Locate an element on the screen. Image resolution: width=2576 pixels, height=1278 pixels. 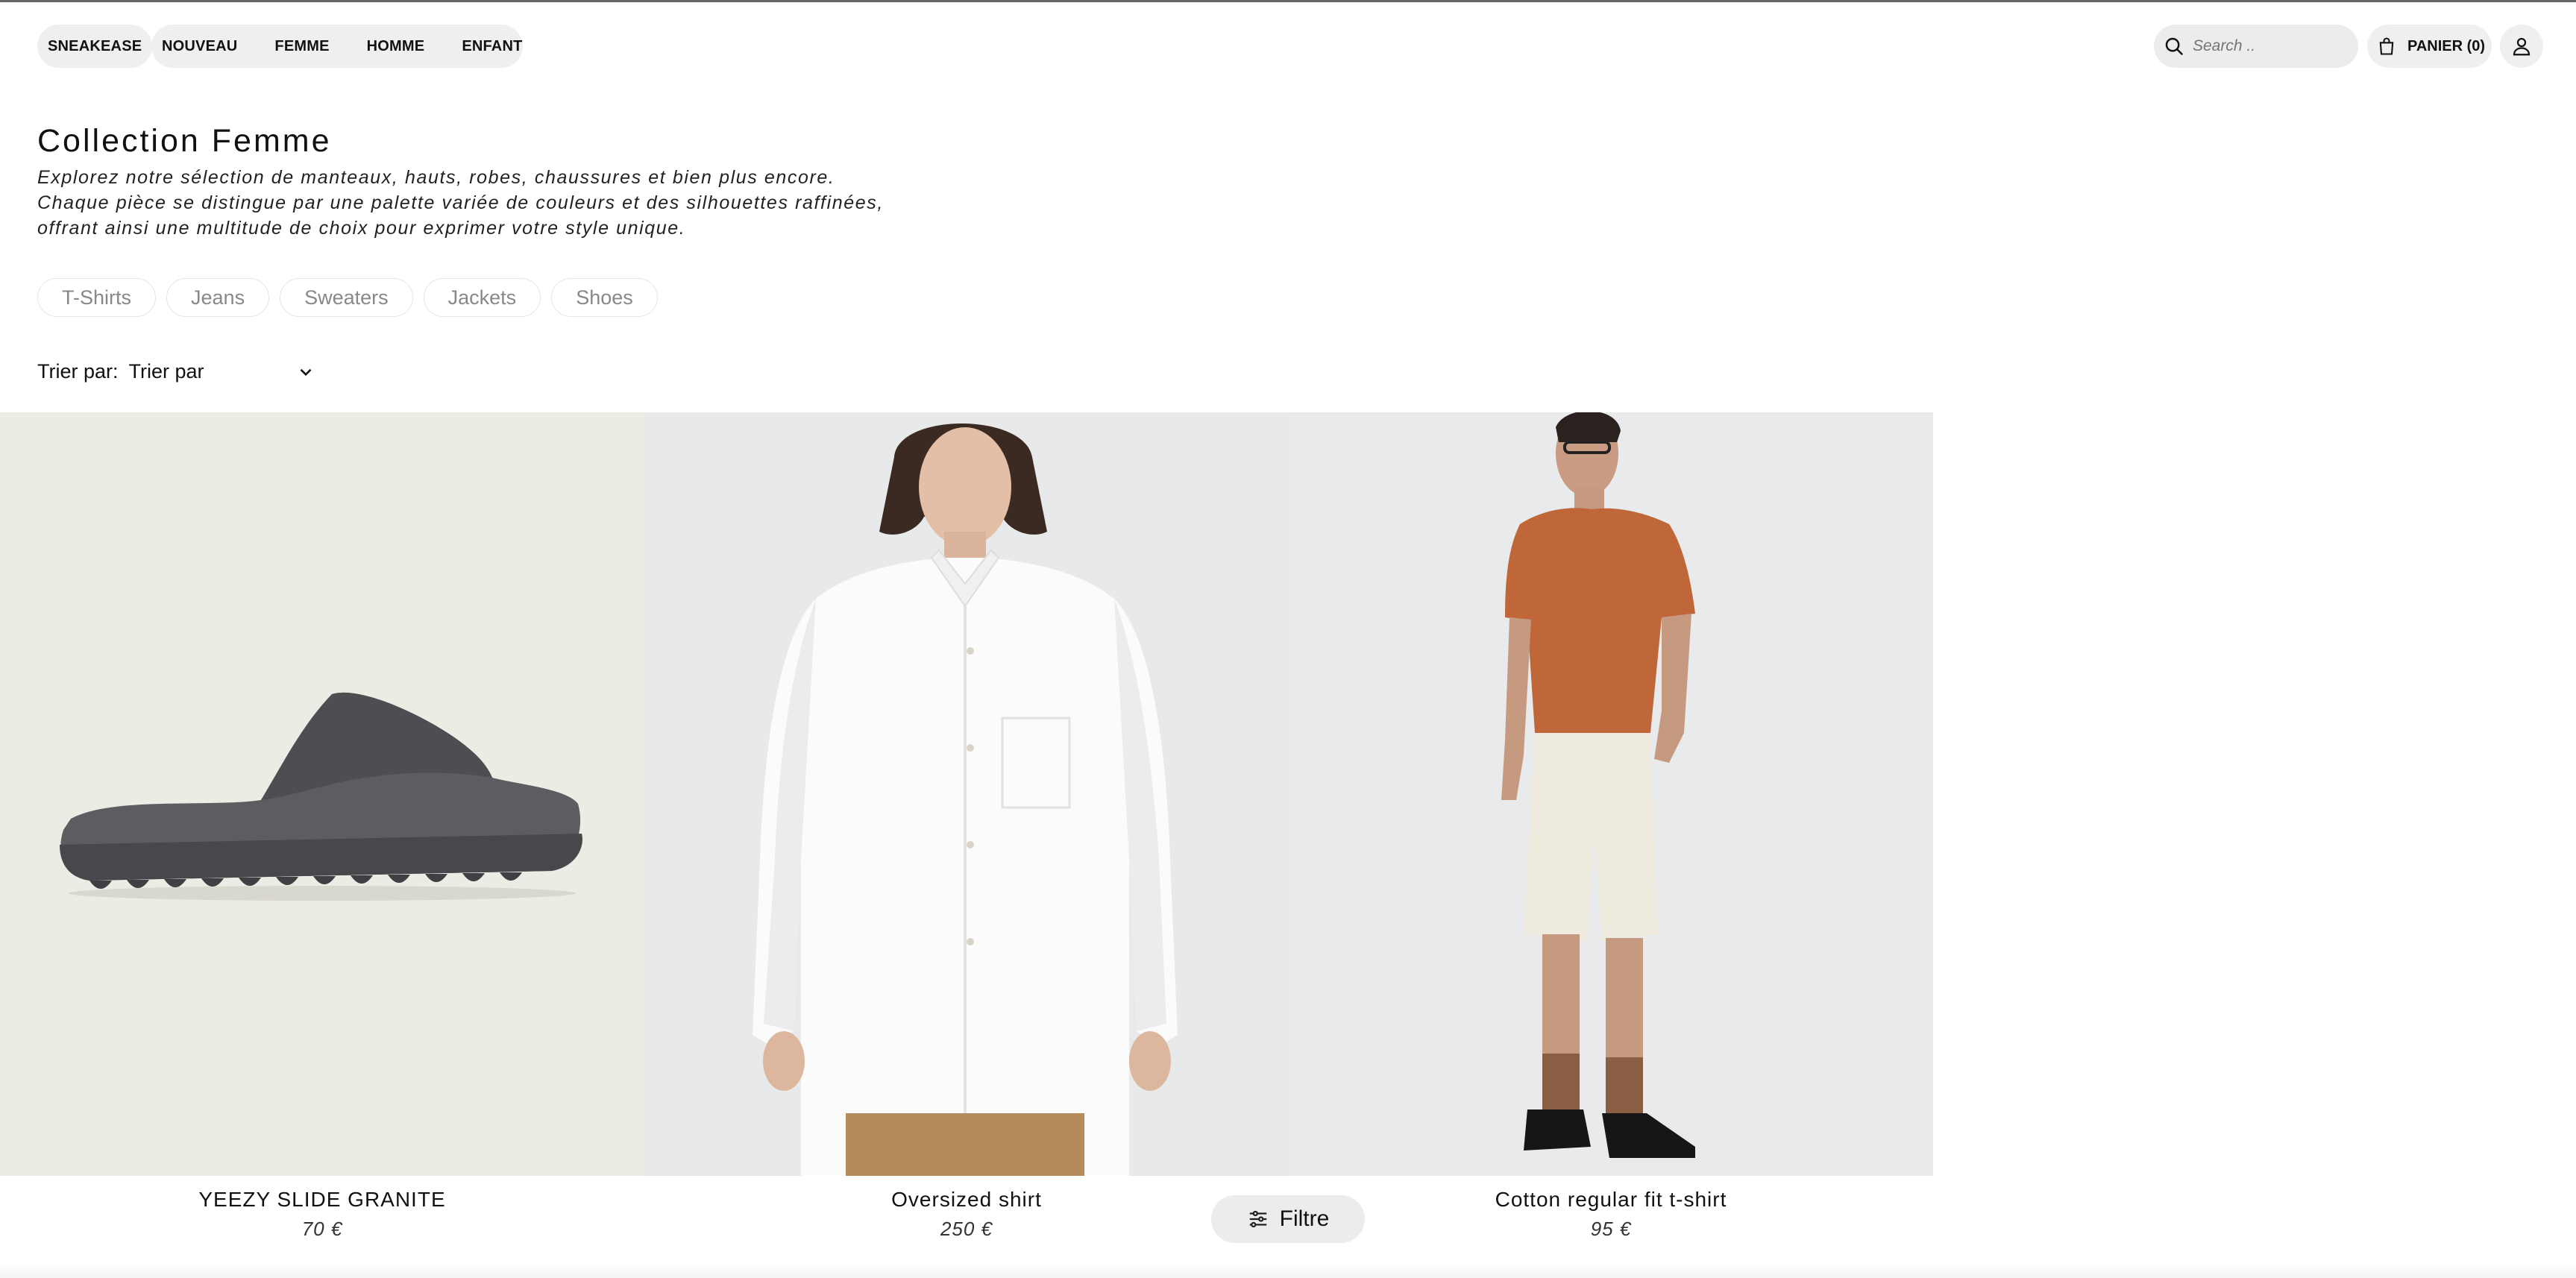
product-image-shirt is located at coordinates (967, 794).